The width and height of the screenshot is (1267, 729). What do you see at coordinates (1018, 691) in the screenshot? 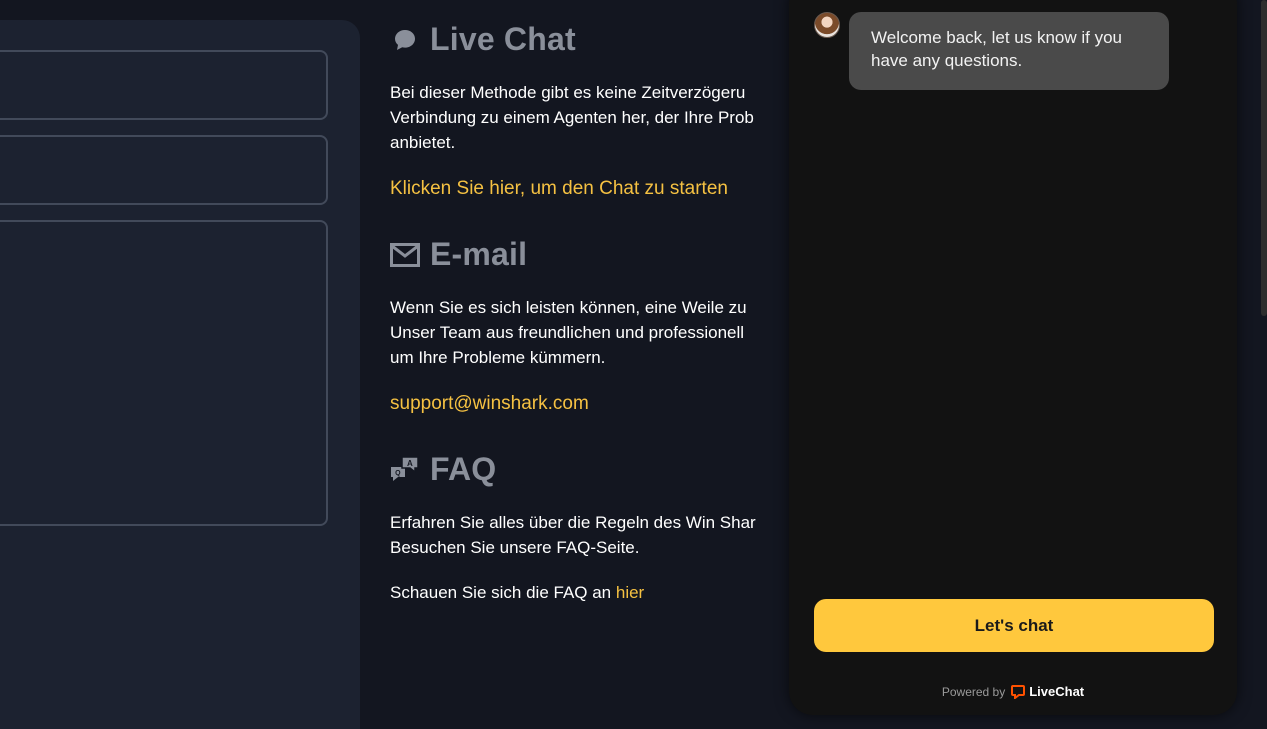
I see `livechat-logo-icon` at bounding box center [1018, 691].